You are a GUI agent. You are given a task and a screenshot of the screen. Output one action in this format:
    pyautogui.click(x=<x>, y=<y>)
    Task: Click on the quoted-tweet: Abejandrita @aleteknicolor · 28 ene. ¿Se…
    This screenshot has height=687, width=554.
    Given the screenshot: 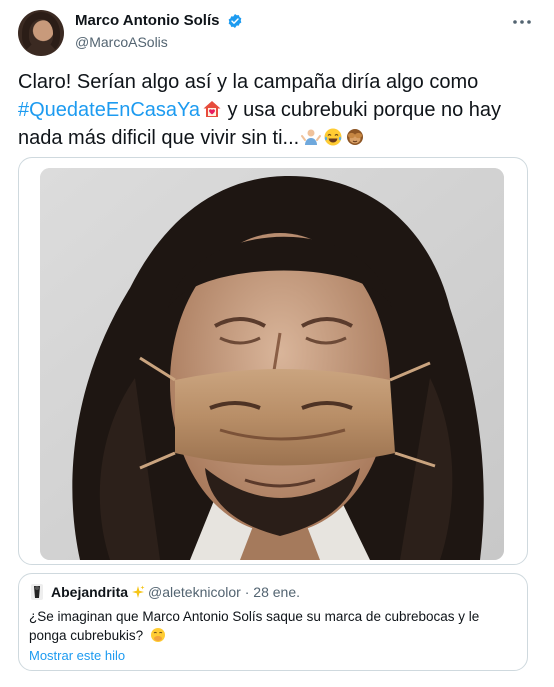 What is the action you would take?
    pyautogui.click(x=273, y=622)
    